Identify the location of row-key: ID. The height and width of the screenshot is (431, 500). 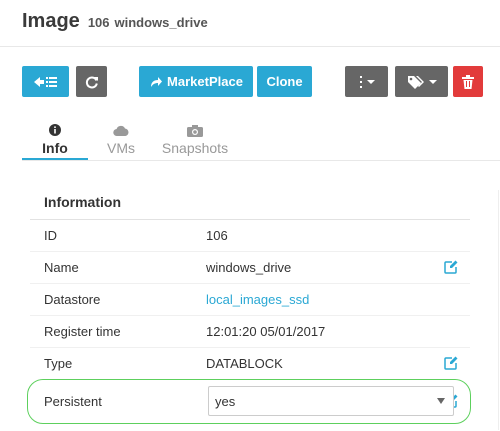
(50, 235).